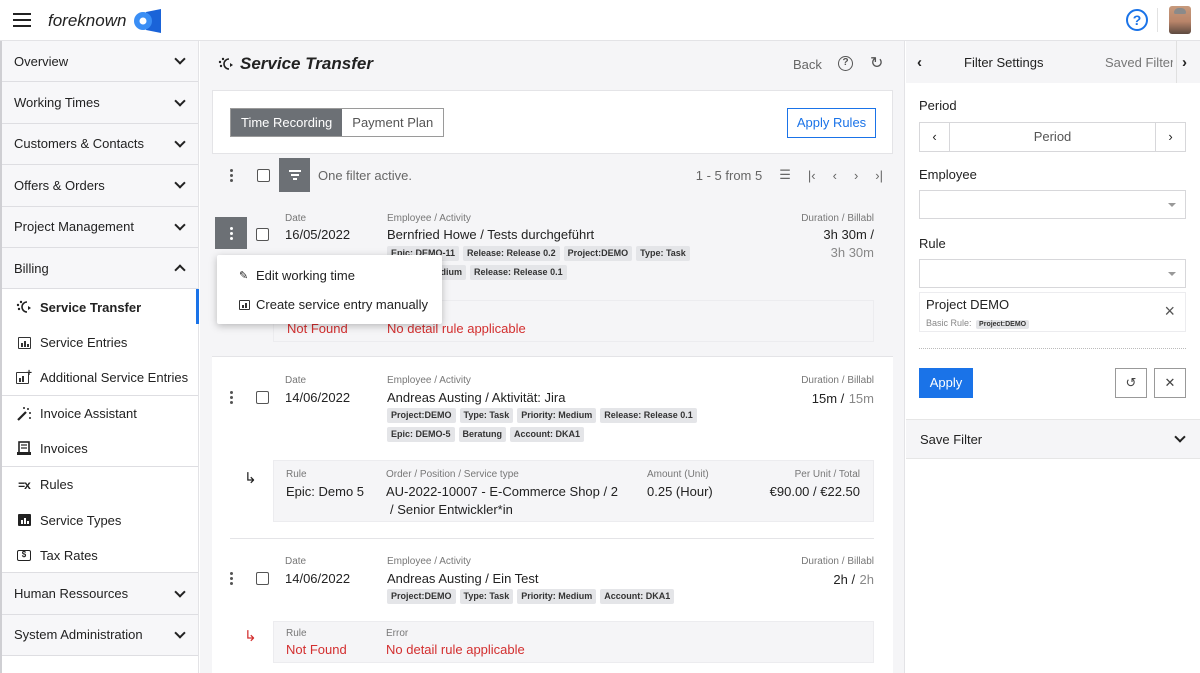  Describe the element at coordinates (57, 485) in the screenshot. I see `sidebar-item-label: Rules` at that location.